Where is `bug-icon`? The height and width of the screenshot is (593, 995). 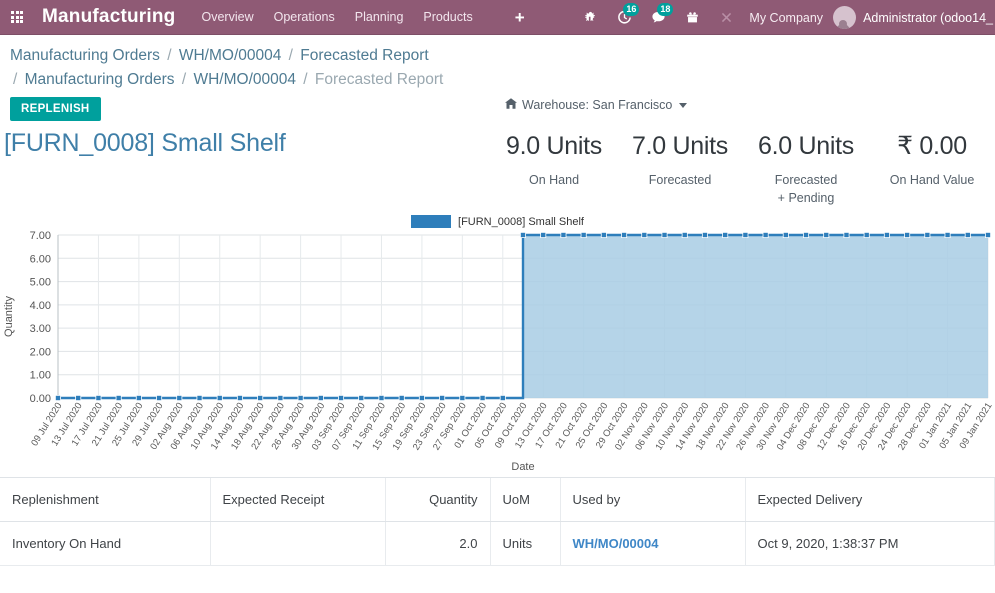 bug-icon is located at coordinates (590, 17).